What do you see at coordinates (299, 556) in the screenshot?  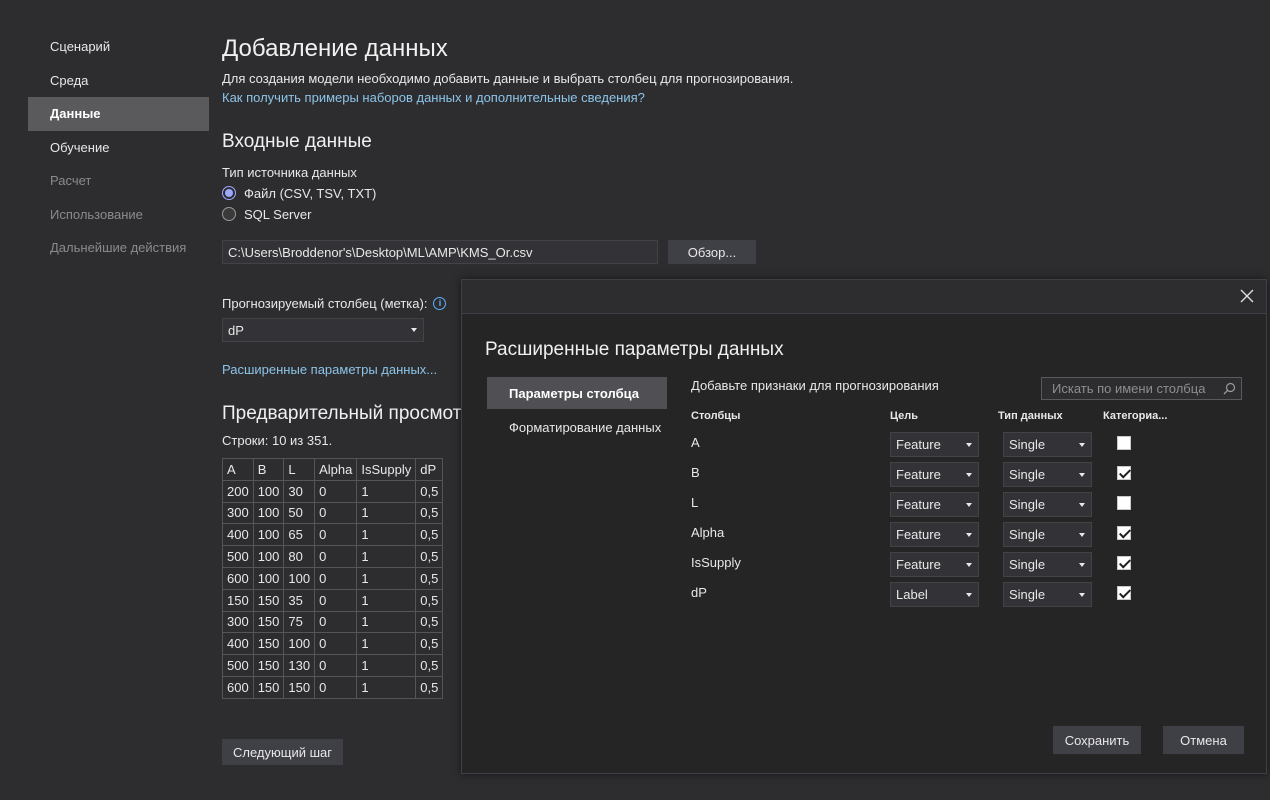 I see `table-cell: 80` at bounding box center [299, 556].